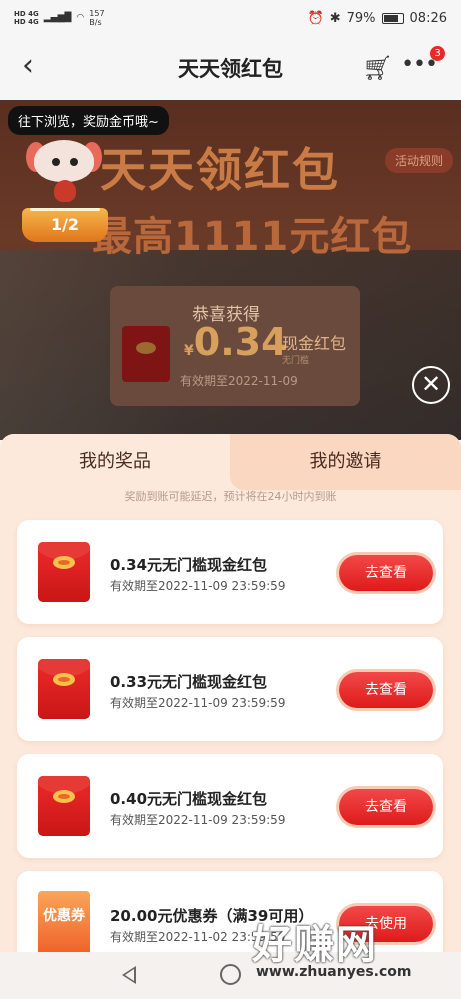 The width and height of the screenshot is (461, 999). Describe the element at coordinates (315, 18) in the screenshot. I see `alarm-icon: ⏰` at that location.